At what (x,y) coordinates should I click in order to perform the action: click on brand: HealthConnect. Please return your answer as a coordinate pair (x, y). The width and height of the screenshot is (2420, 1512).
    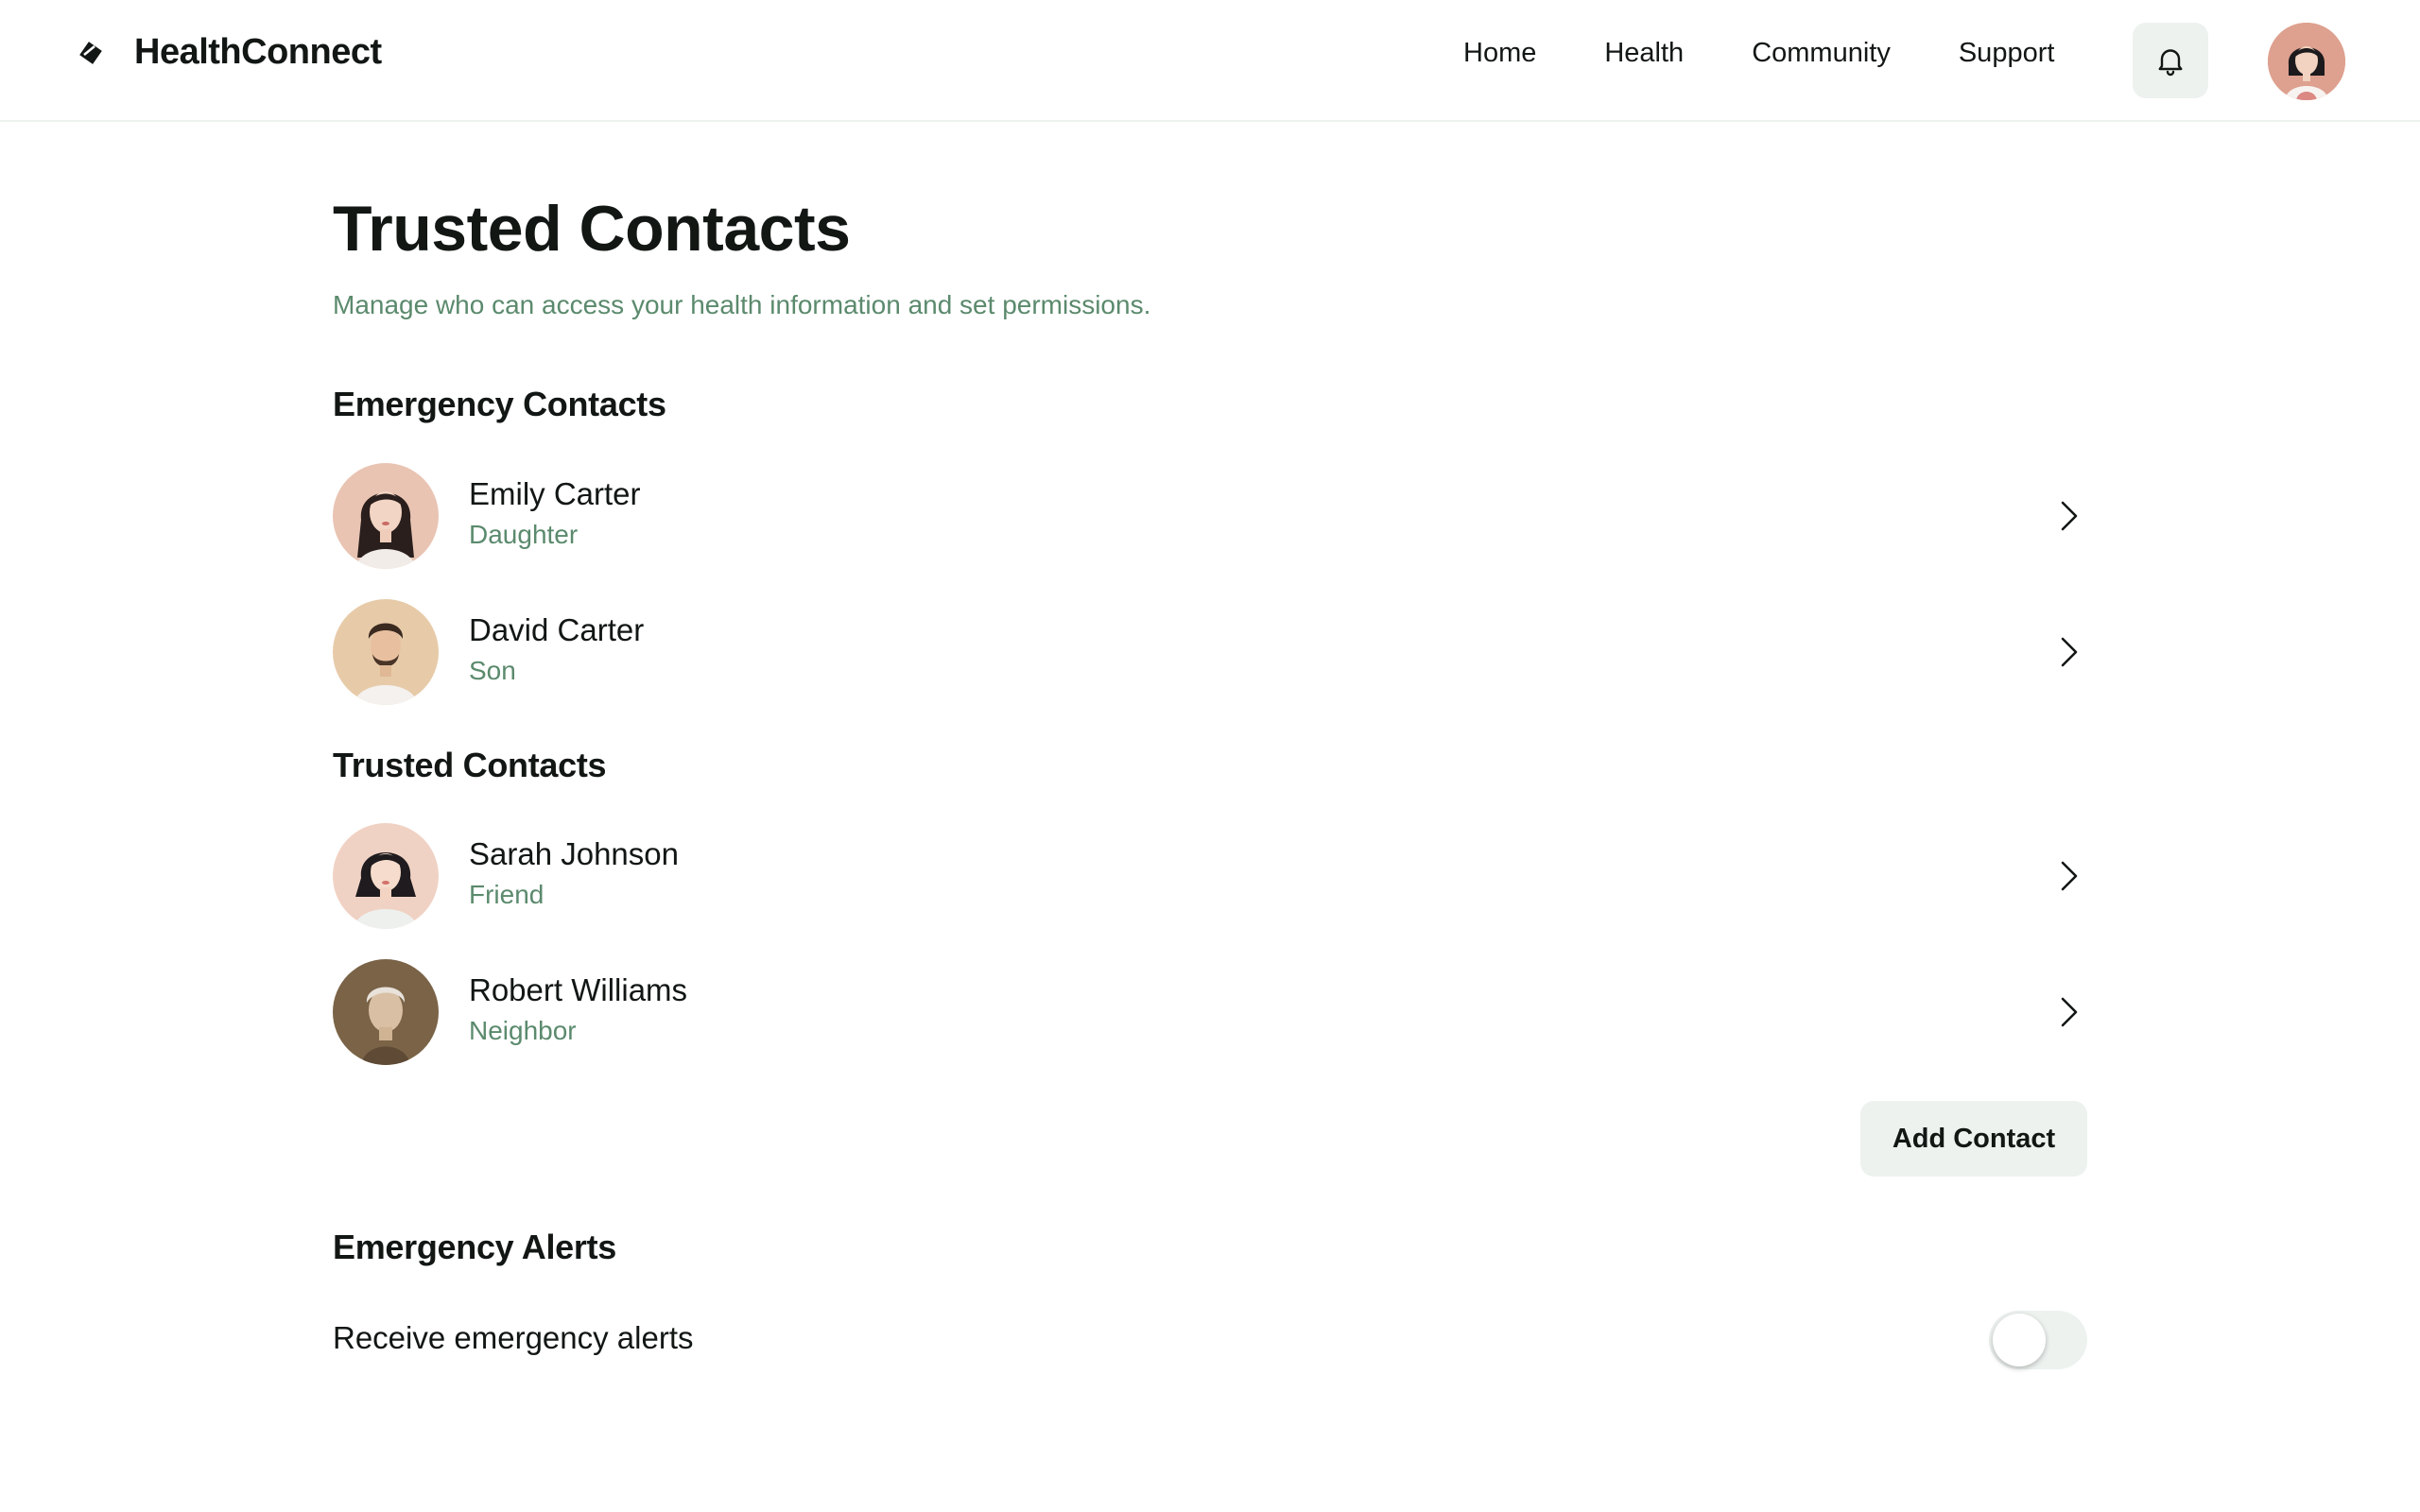
    Looking at the image, I should click on (229, 52).